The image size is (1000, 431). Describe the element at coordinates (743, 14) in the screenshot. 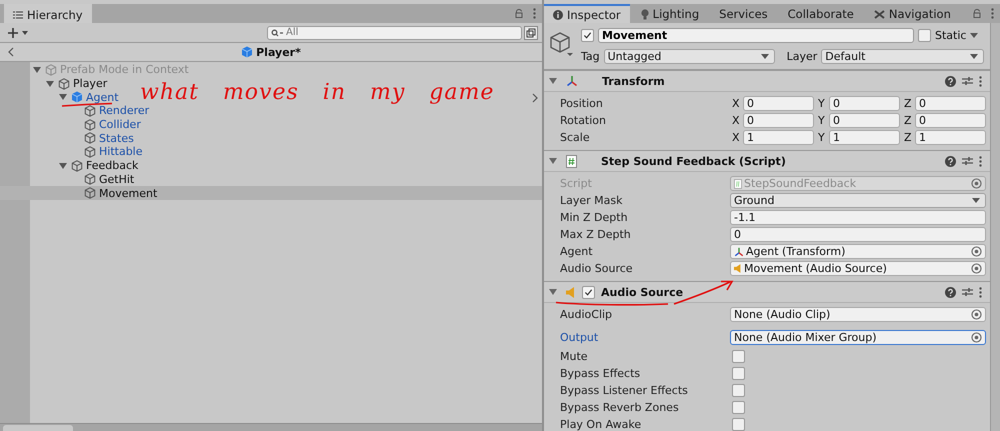

I see `inspector-tab: Services` at that location.